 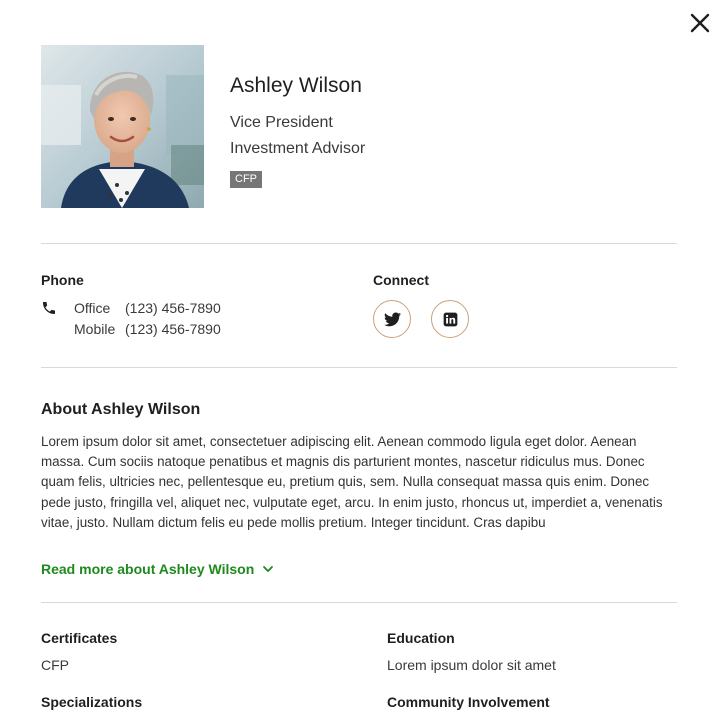 What do you see at coordinates (173, 308) in the screenshot?
I see `phone-number-office: (123) 456-7890` at bounding box center [173, 308].